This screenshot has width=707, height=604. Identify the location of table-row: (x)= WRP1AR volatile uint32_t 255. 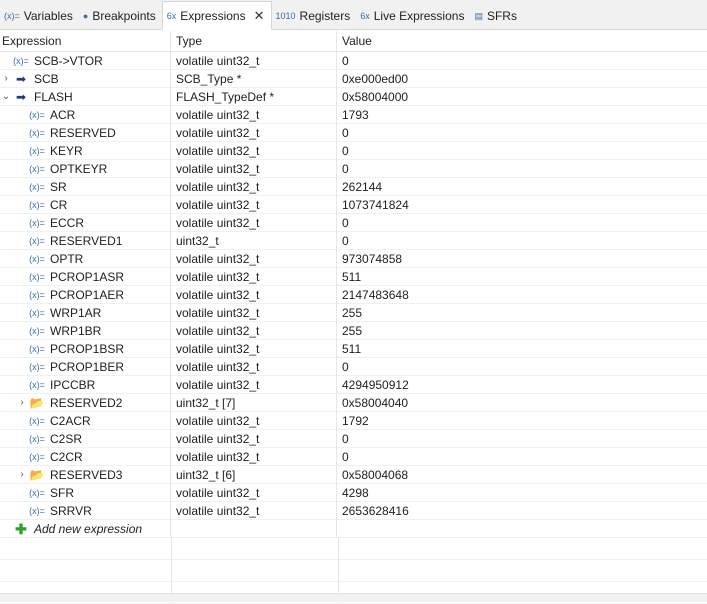
(353, 312).